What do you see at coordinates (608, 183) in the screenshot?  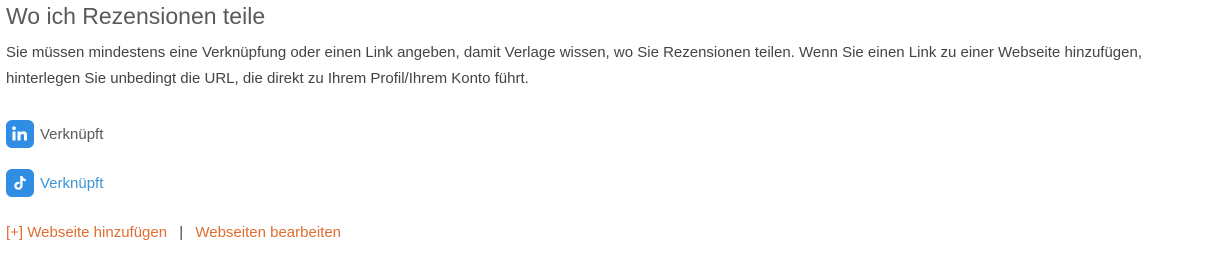 I see `tiktok-row: Verknüpft` at bounding box center [608, 183].